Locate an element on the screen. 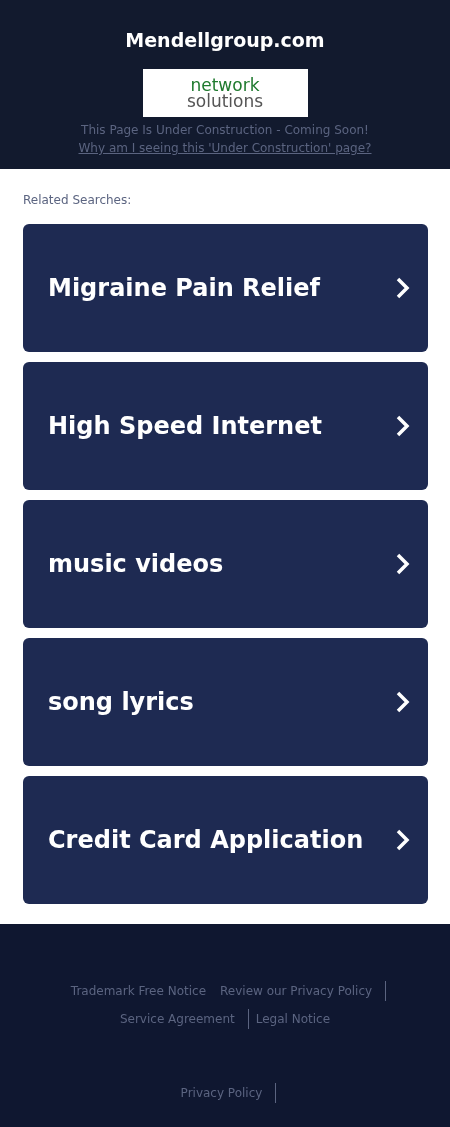  footer-link: Legal Notice is located at coordinates (293, 1019).